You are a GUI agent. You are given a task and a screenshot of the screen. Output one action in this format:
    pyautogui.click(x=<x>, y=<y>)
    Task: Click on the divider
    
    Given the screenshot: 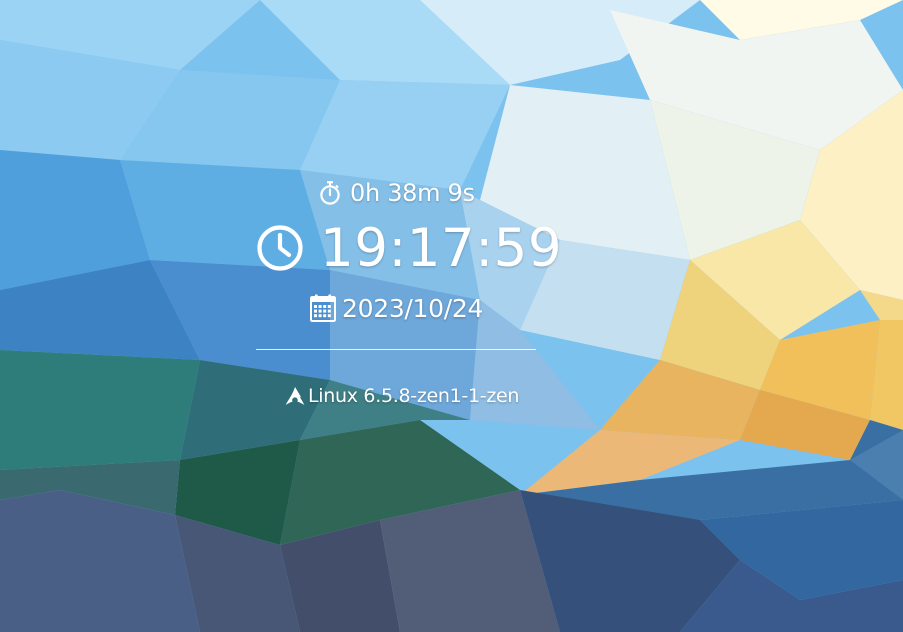 What is the action you would take?
    pyautogui.click(x=396, y=349)
    